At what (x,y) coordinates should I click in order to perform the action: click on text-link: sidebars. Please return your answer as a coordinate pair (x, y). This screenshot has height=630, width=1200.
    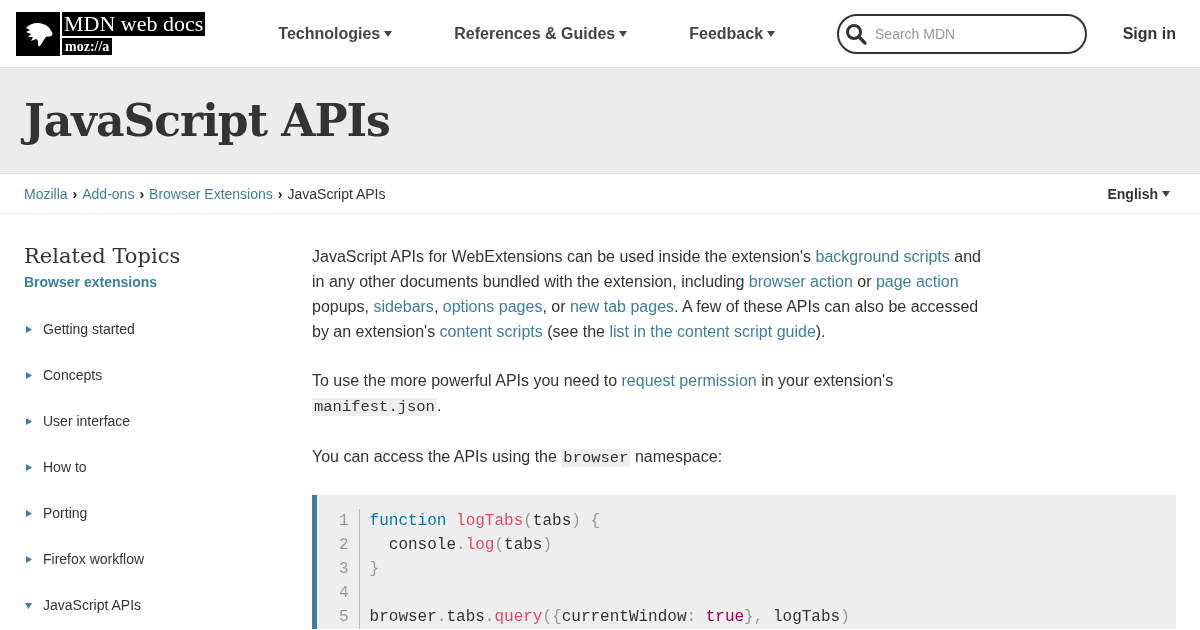
    Looking at the image, I should click on (403, 306).